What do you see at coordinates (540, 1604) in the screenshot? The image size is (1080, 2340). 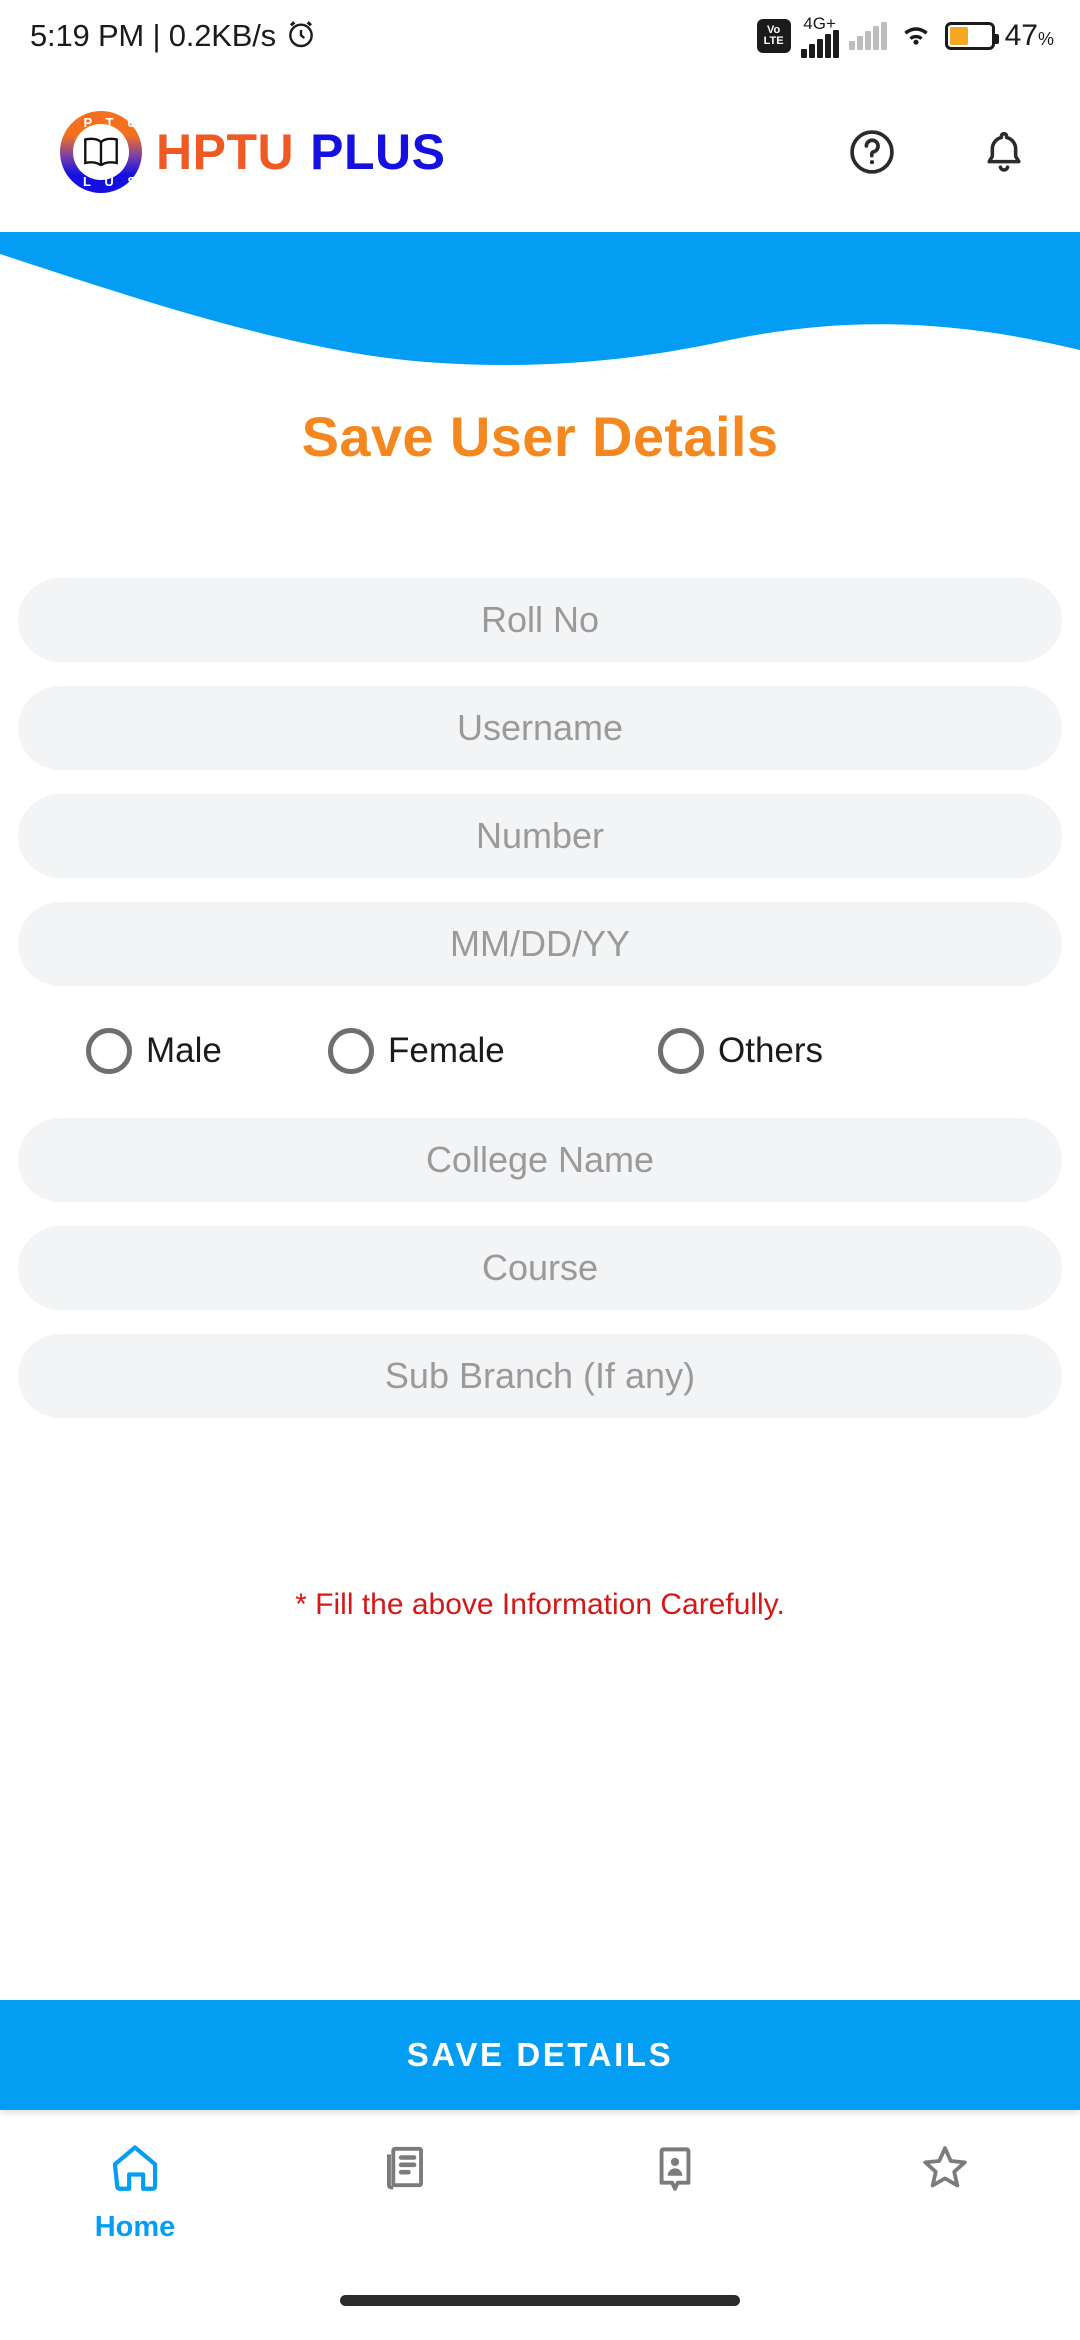 I see `form-warning-note: * Fill the above Information Carefully.` at bounding box center [540, 1604].